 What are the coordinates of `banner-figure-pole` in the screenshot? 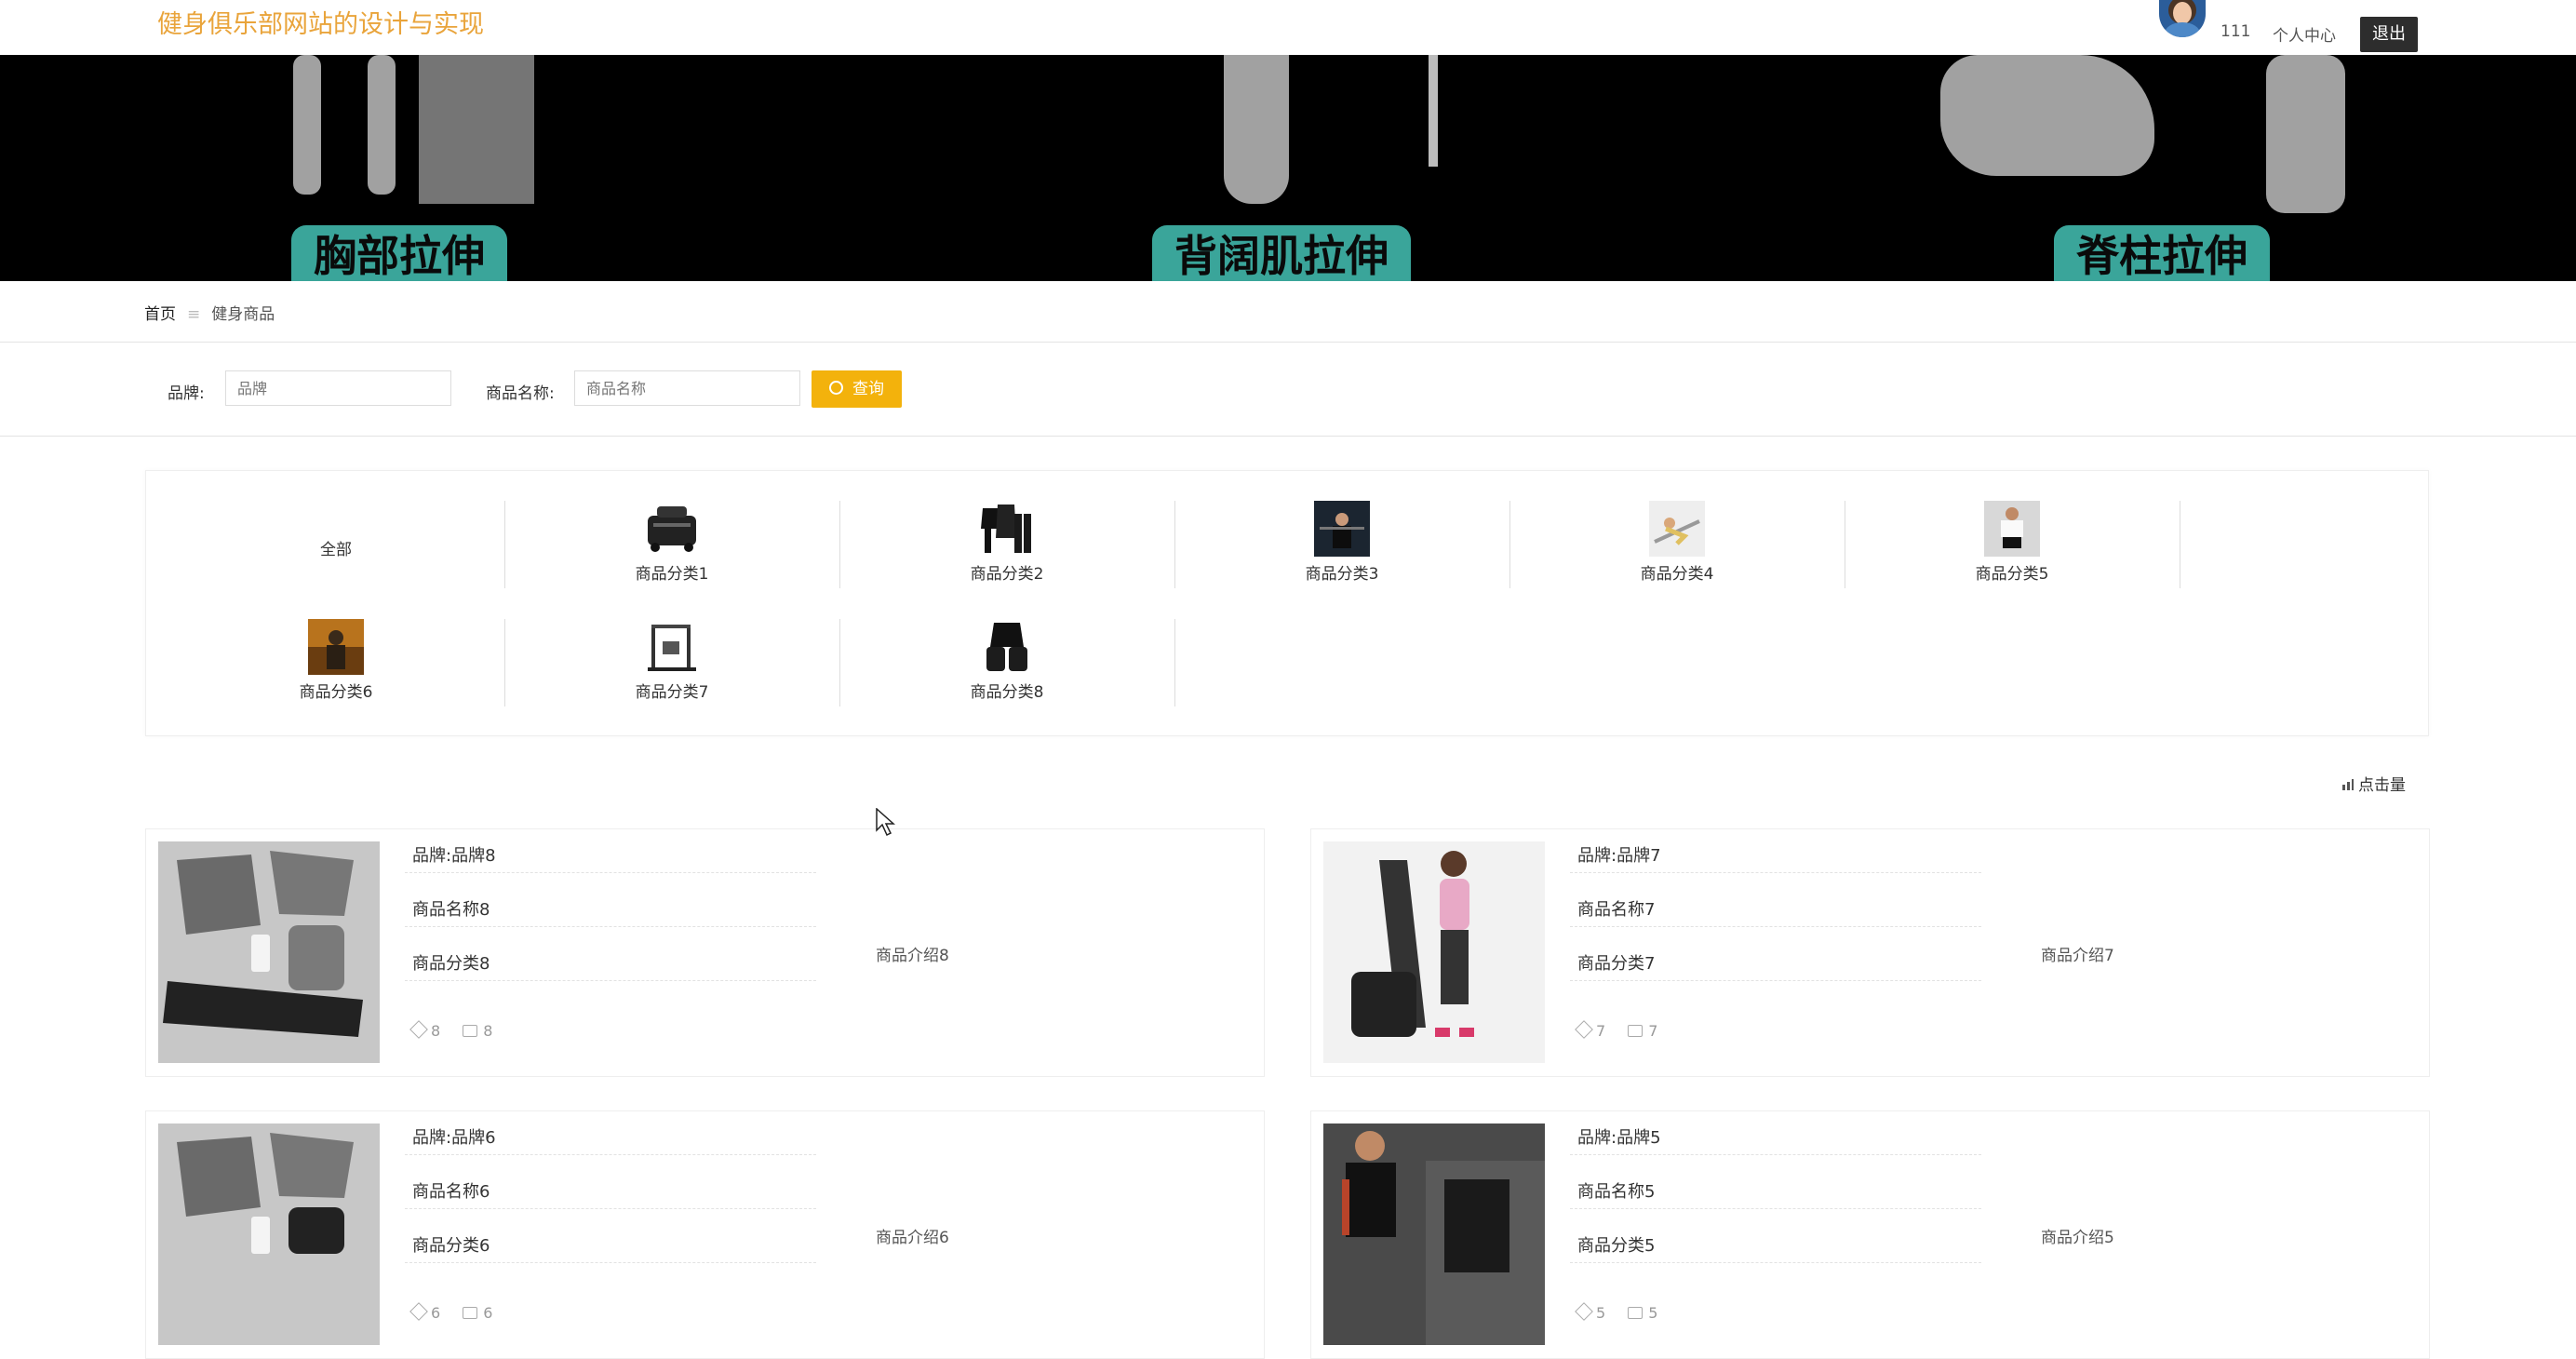 It's located at (1433, 111).